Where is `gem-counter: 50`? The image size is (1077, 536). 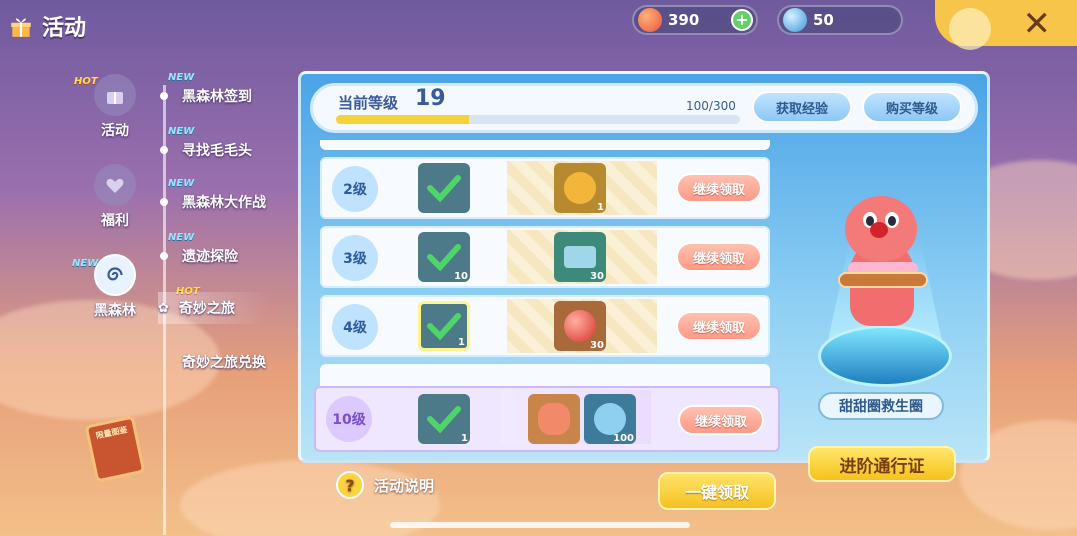 gem-counter: 50 is located at coordinates (840, 20).